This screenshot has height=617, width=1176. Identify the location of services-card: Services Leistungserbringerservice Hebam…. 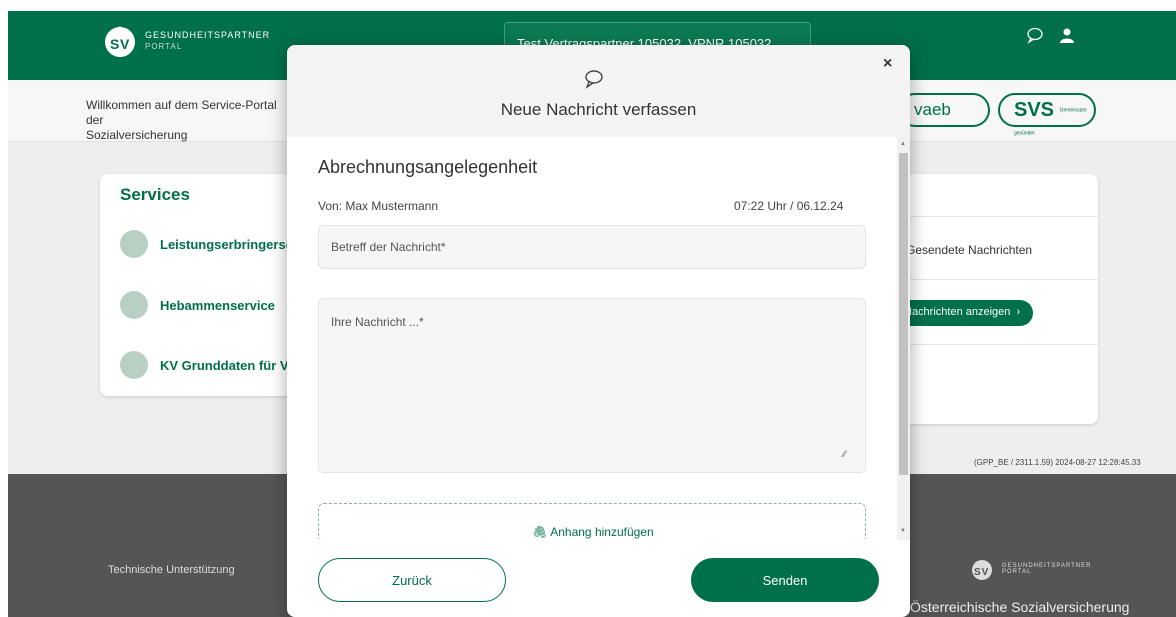
(238, 285).